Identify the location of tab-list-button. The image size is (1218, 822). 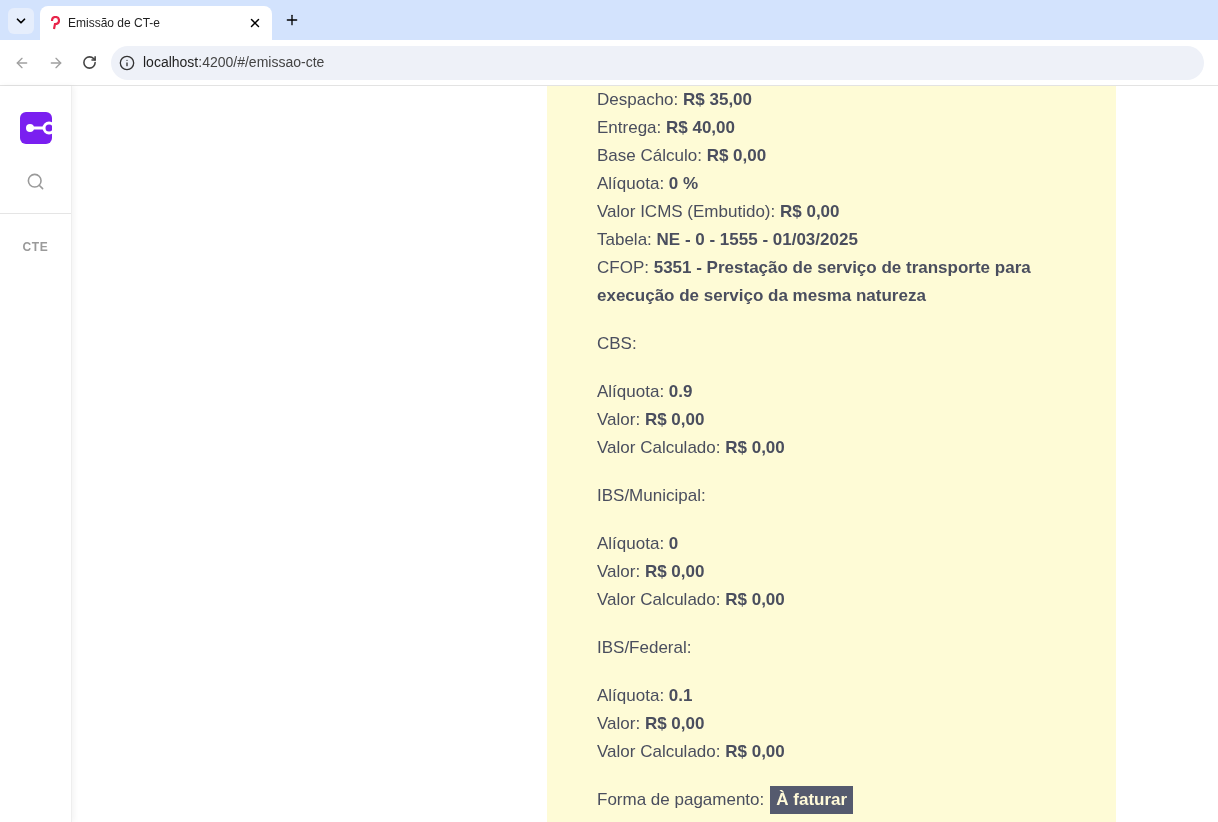
(21, 21).